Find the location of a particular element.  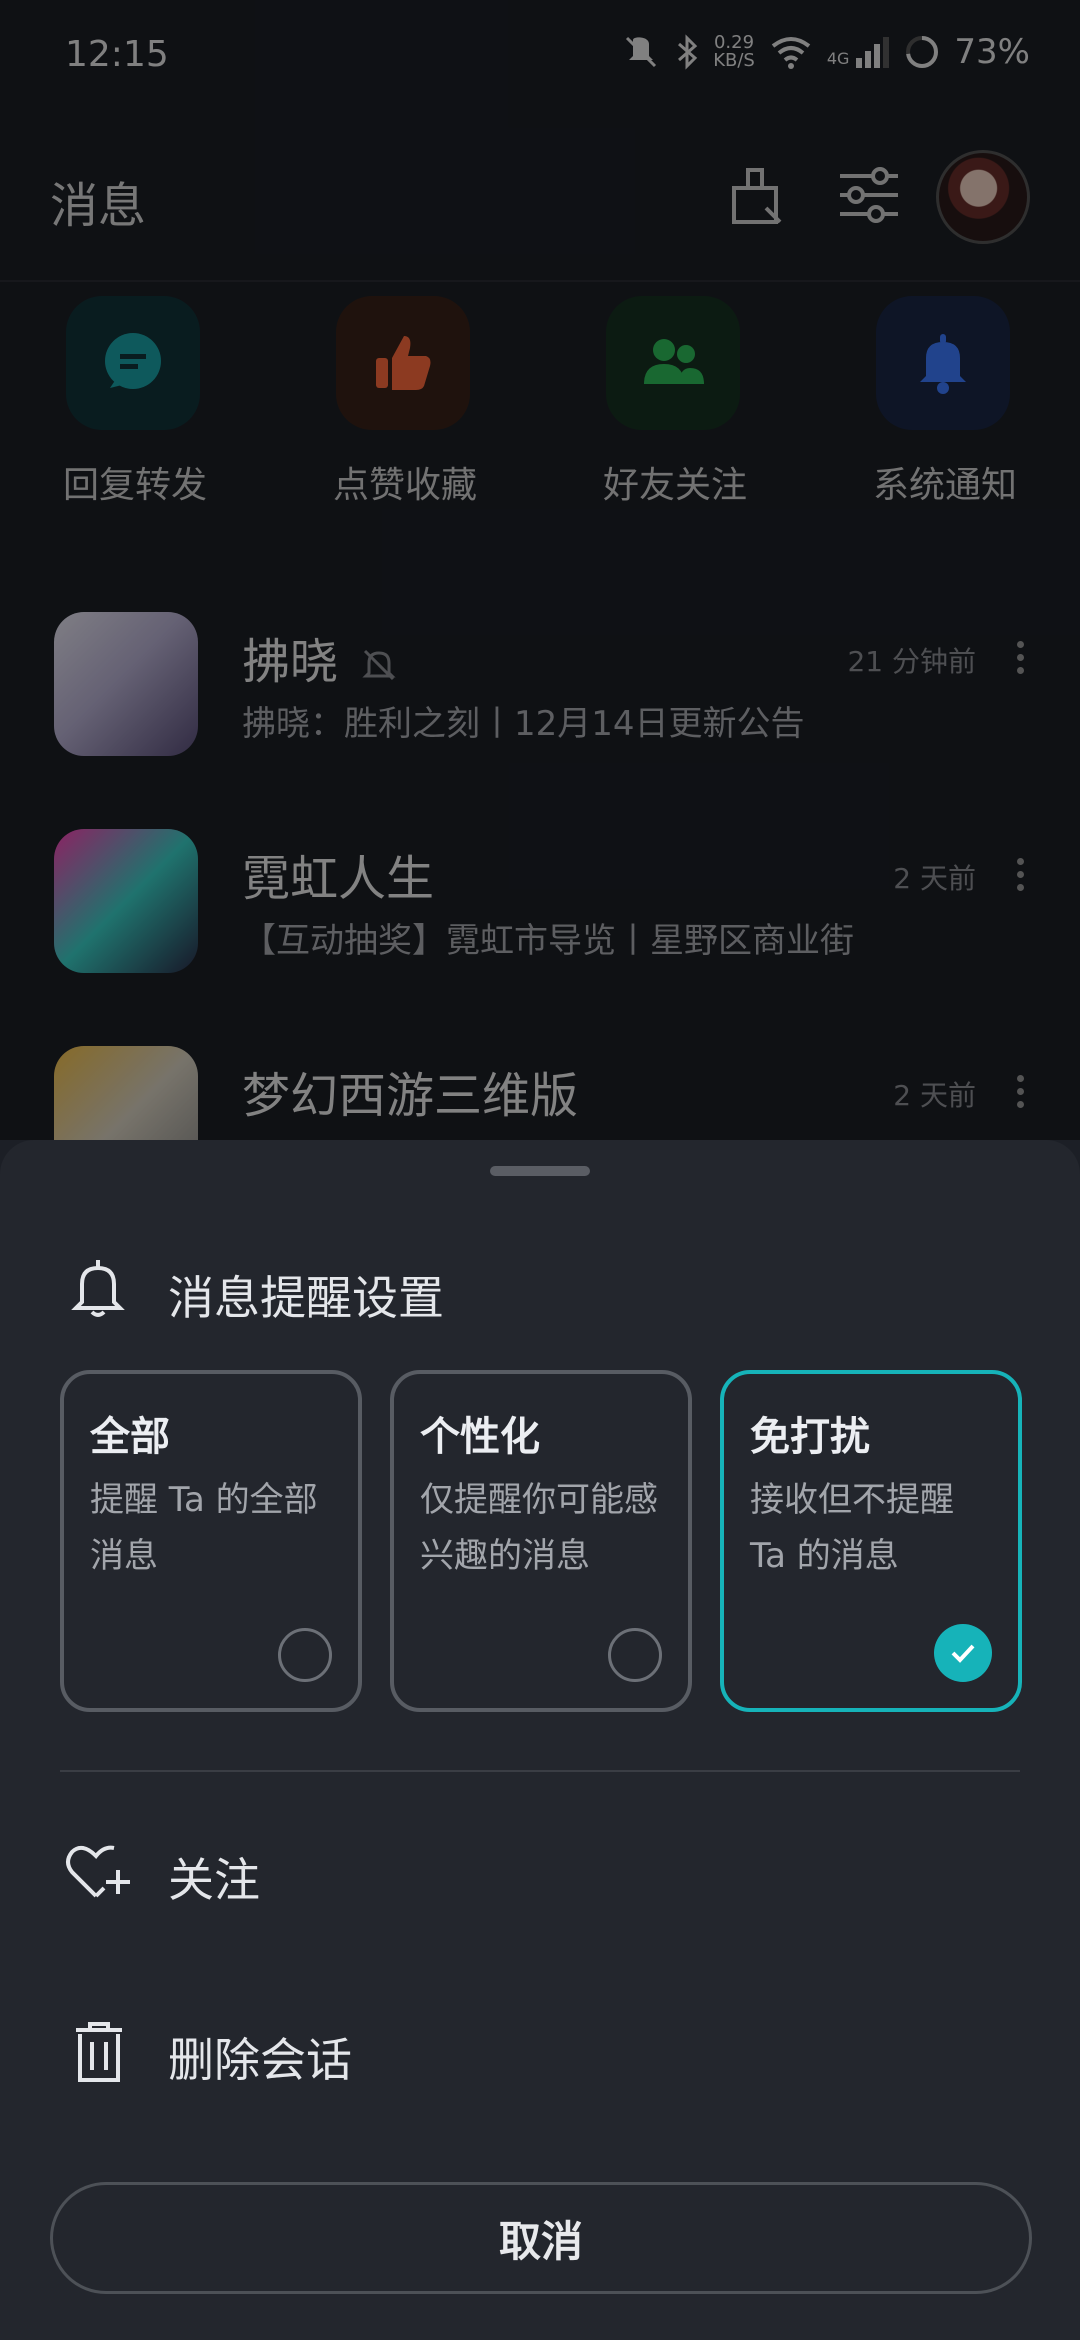

heart-plus-icon is located at coordinates (98, 1871).